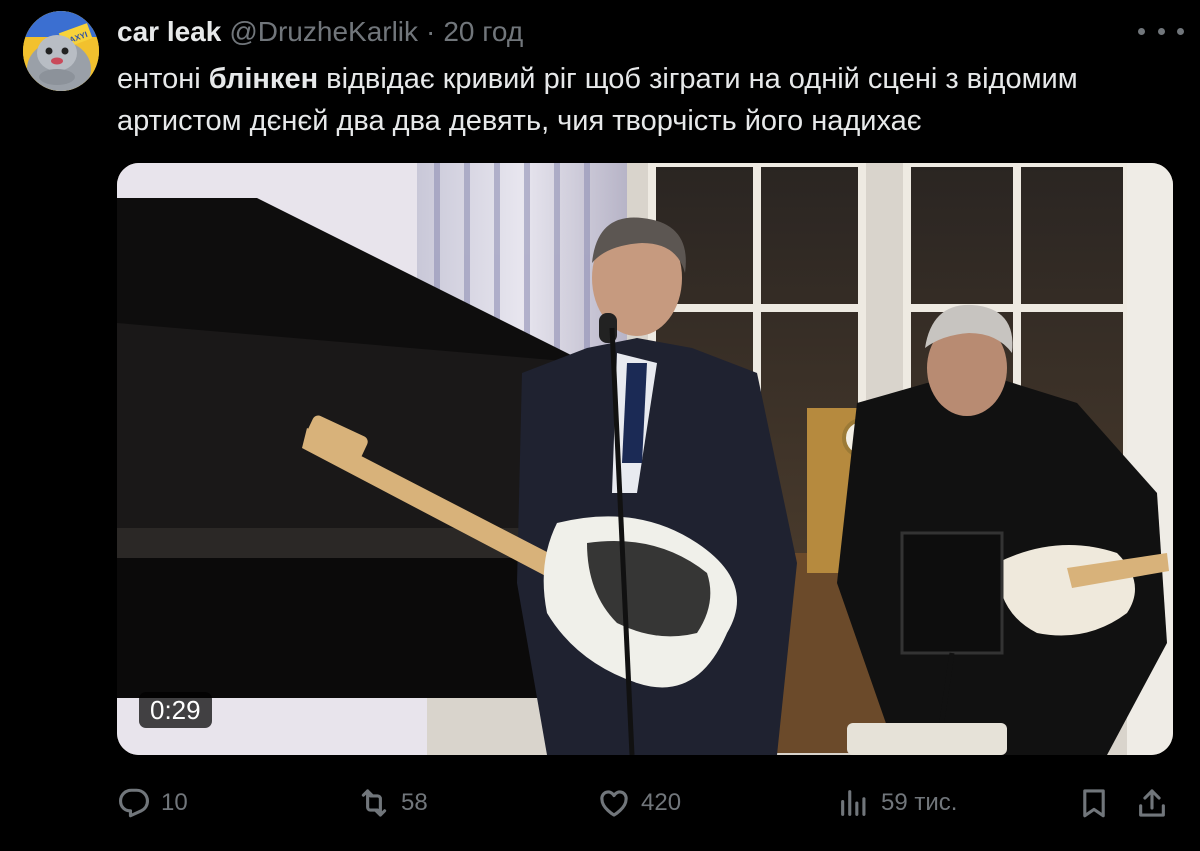  Describe the element at coordinates (175, 710) in the screenshot. I see `video-duration: 0:29` at that location.